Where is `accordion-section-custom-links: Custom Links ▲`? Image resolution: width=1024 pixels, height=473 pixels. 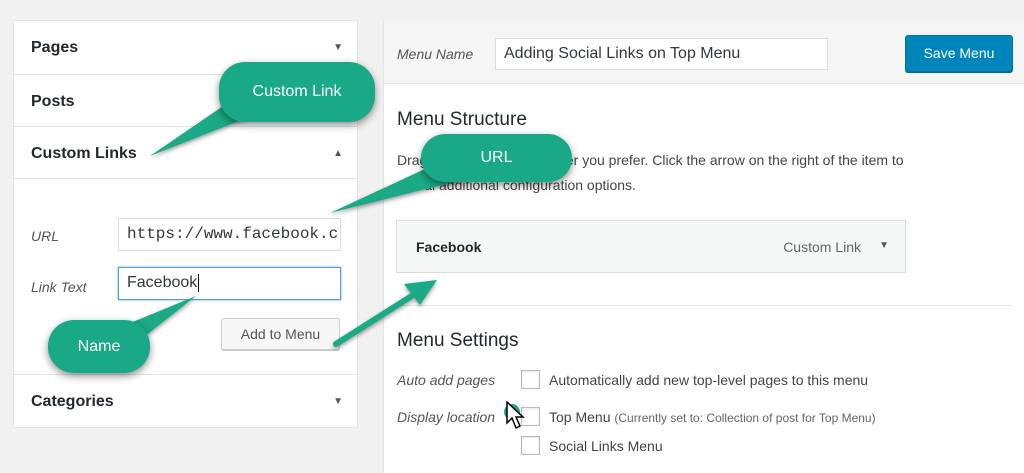
accordion-section-custom-links: Custom Links ▲ is located at coordinates (185, 153).